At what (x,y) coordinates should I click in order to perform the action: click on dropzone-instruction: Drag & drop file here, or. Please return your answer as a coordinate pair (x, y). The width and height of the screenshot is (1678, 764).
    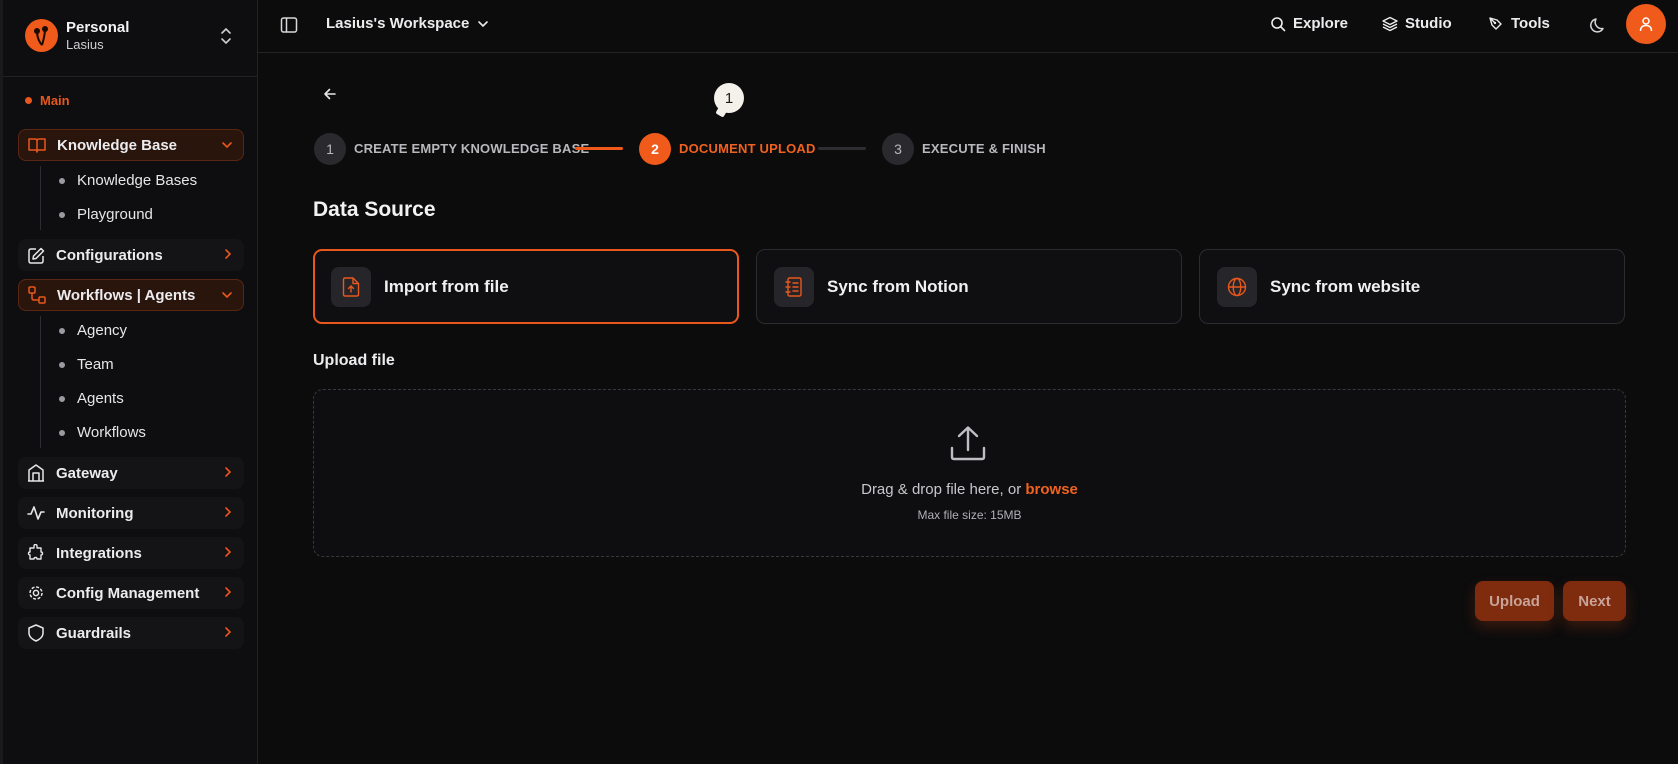
    Looking at the image, I should click on (943, 489).